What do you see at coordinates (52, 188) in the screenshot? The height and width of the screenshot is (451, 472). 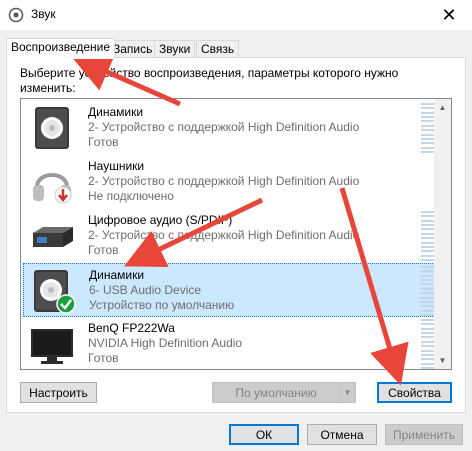 I see `headphones-icon` at bounding box center [52, 188].